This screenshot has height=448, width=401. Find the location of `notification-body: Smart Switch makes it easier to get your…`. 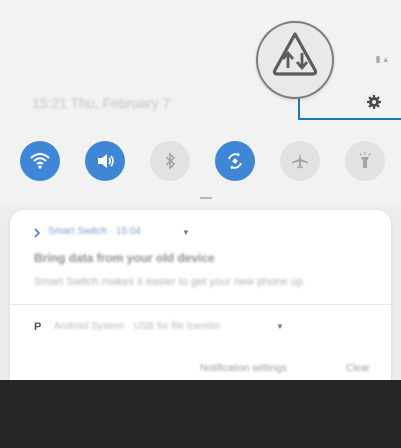

notification-body: Smart Switch makes it easier to get your… is located at coordinates (169, 282).